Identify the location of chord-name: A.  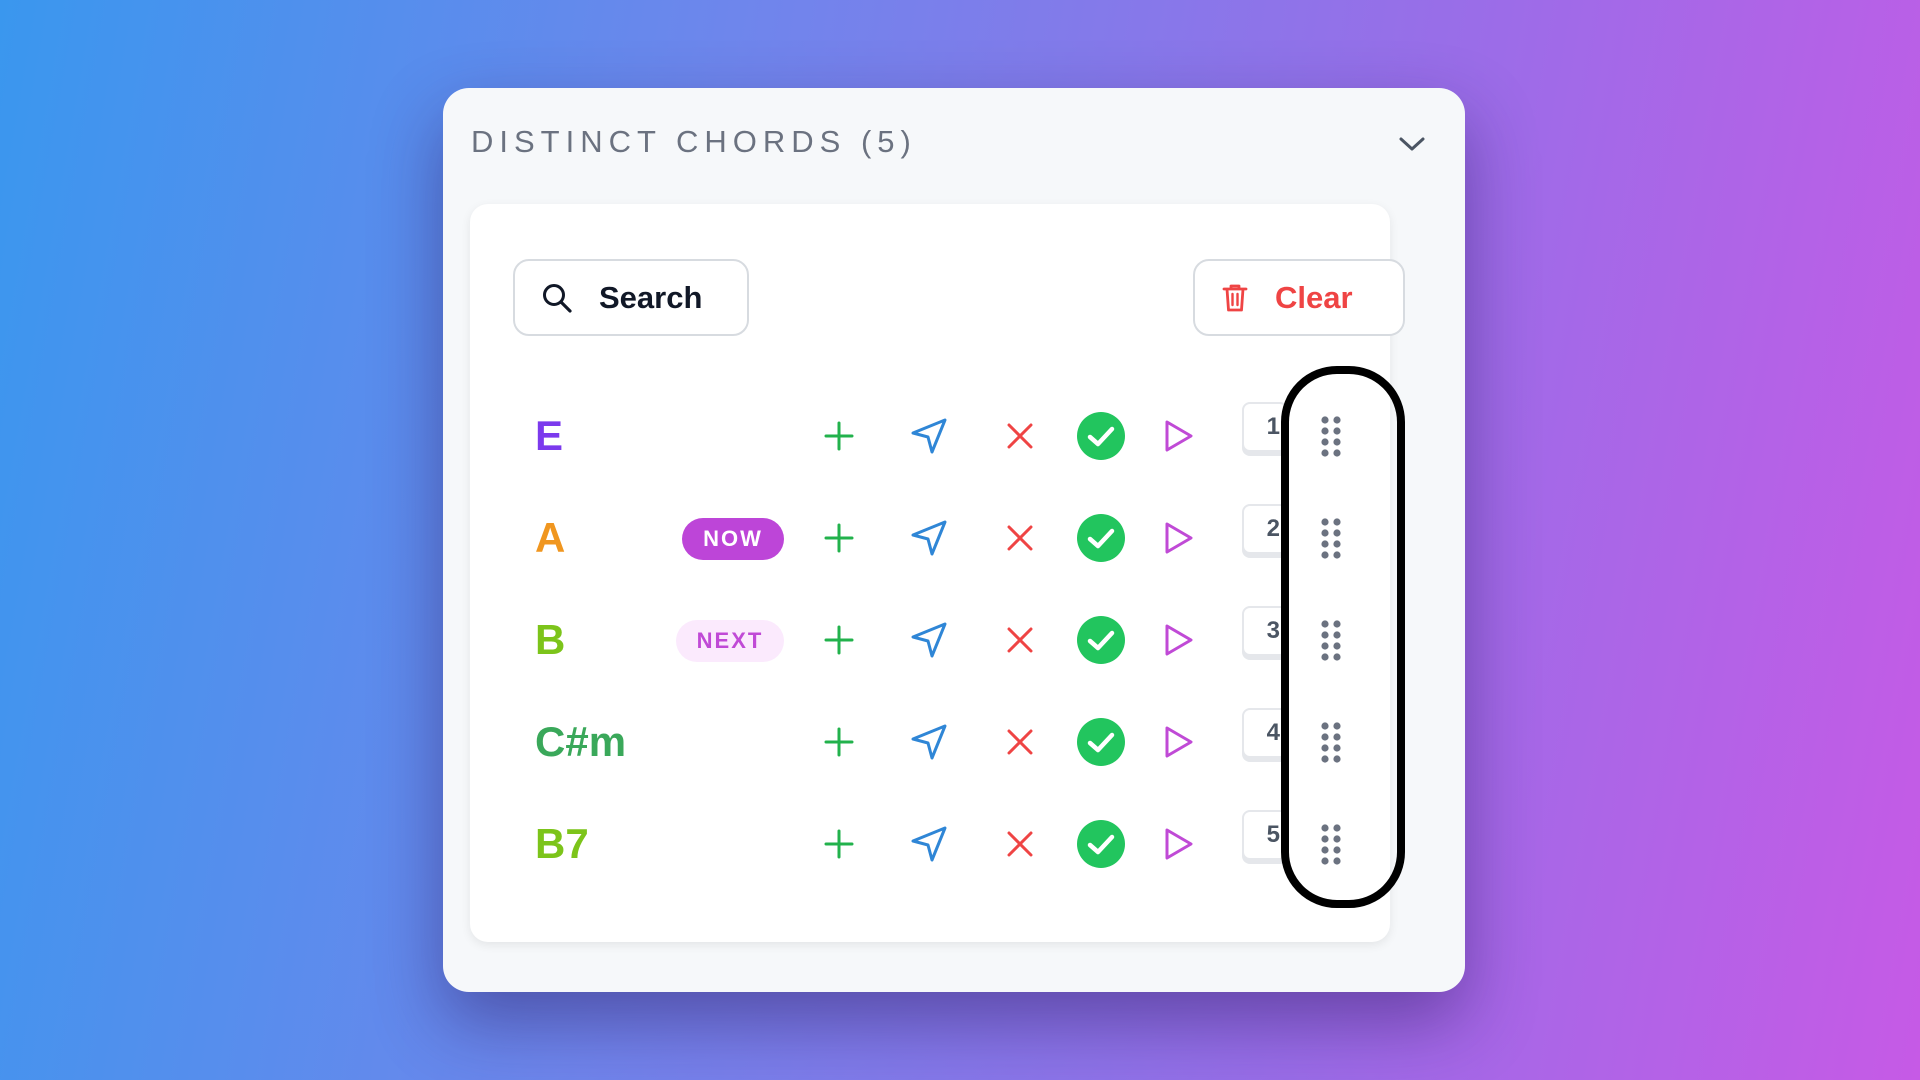
(550, 538).